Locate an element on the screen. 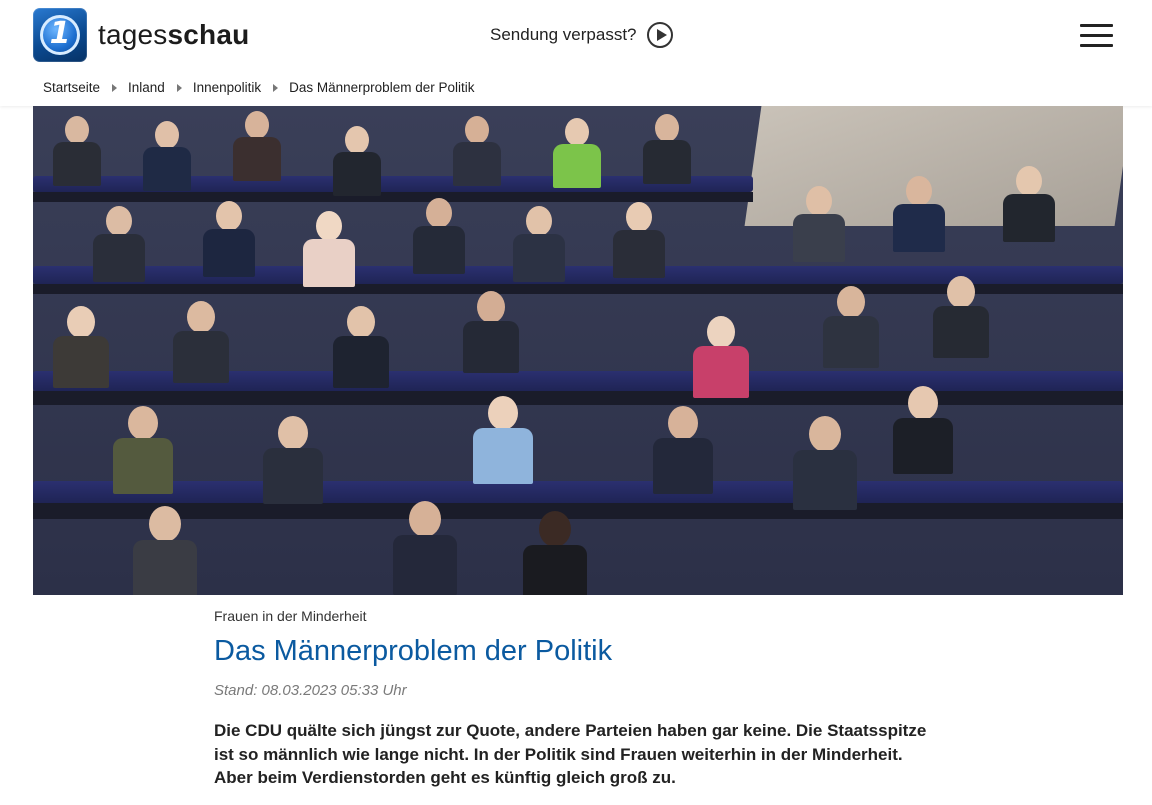  missed-broadcast-label: Sendung verpasst? is located at coordinates (563, 34).